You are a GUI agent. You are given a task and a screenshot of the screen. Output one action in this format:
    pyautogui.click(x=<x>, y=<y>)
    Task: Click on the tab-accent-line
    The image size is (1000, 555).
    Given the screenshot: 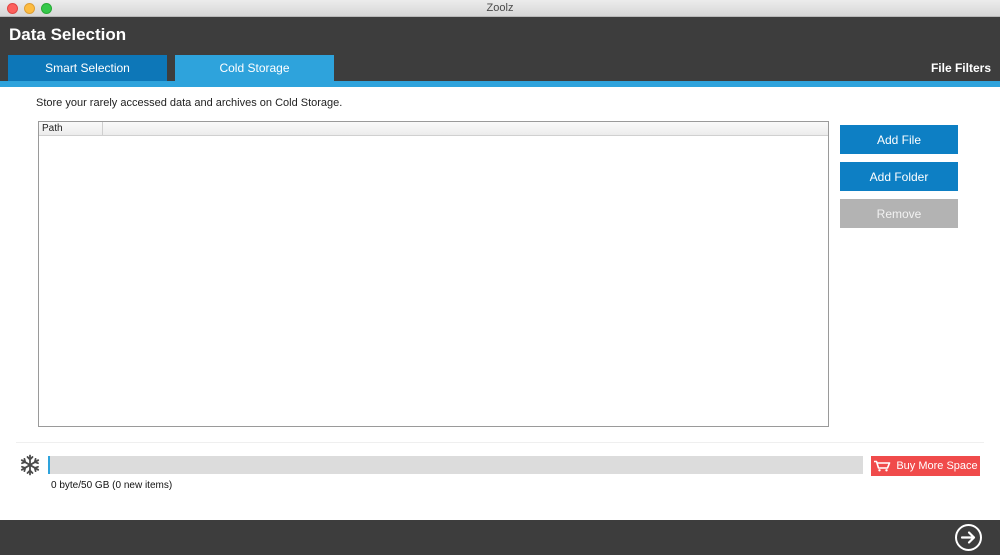 What is the action you would take?
    pyautogui.click(x=500, y=84)
    